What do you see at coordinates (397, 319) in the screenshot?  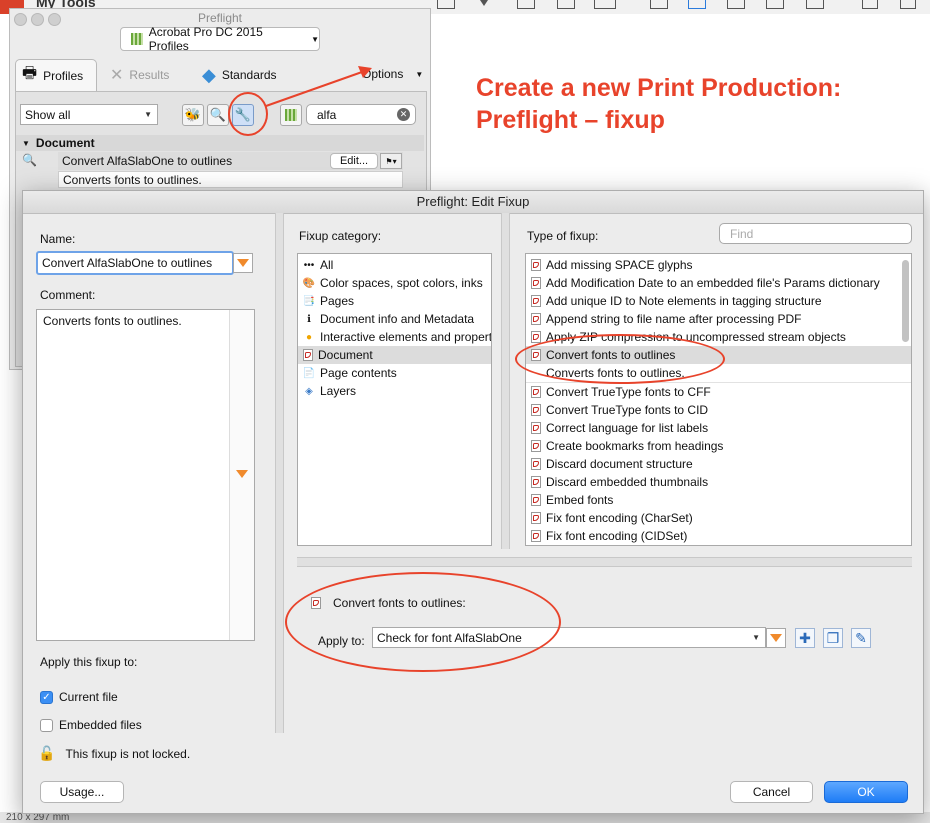 I see `category-label: Document info and Metadata` at bounding box center [397, 319].